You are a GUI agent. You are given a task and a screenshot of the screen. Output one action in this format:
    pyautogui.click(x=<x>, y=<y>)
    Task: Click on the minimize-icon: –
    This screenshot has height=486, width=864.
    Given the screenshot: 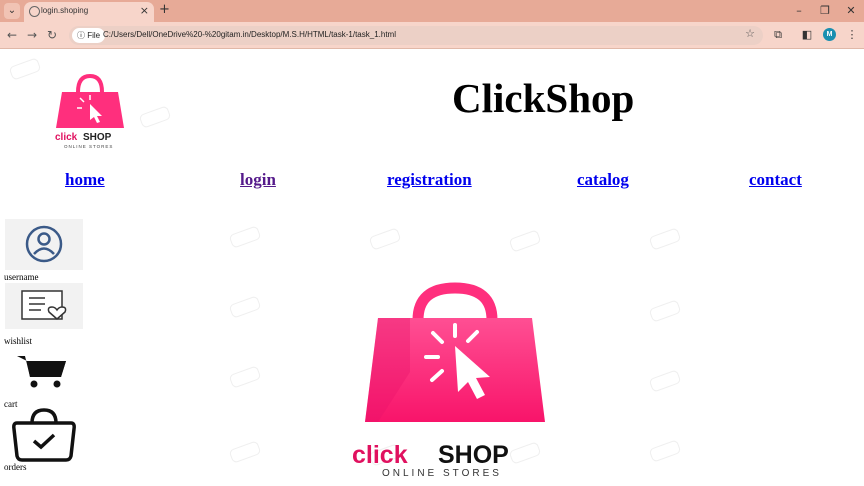 What is the action you would take?
    pyautogui.click(x=799, y=11)
    